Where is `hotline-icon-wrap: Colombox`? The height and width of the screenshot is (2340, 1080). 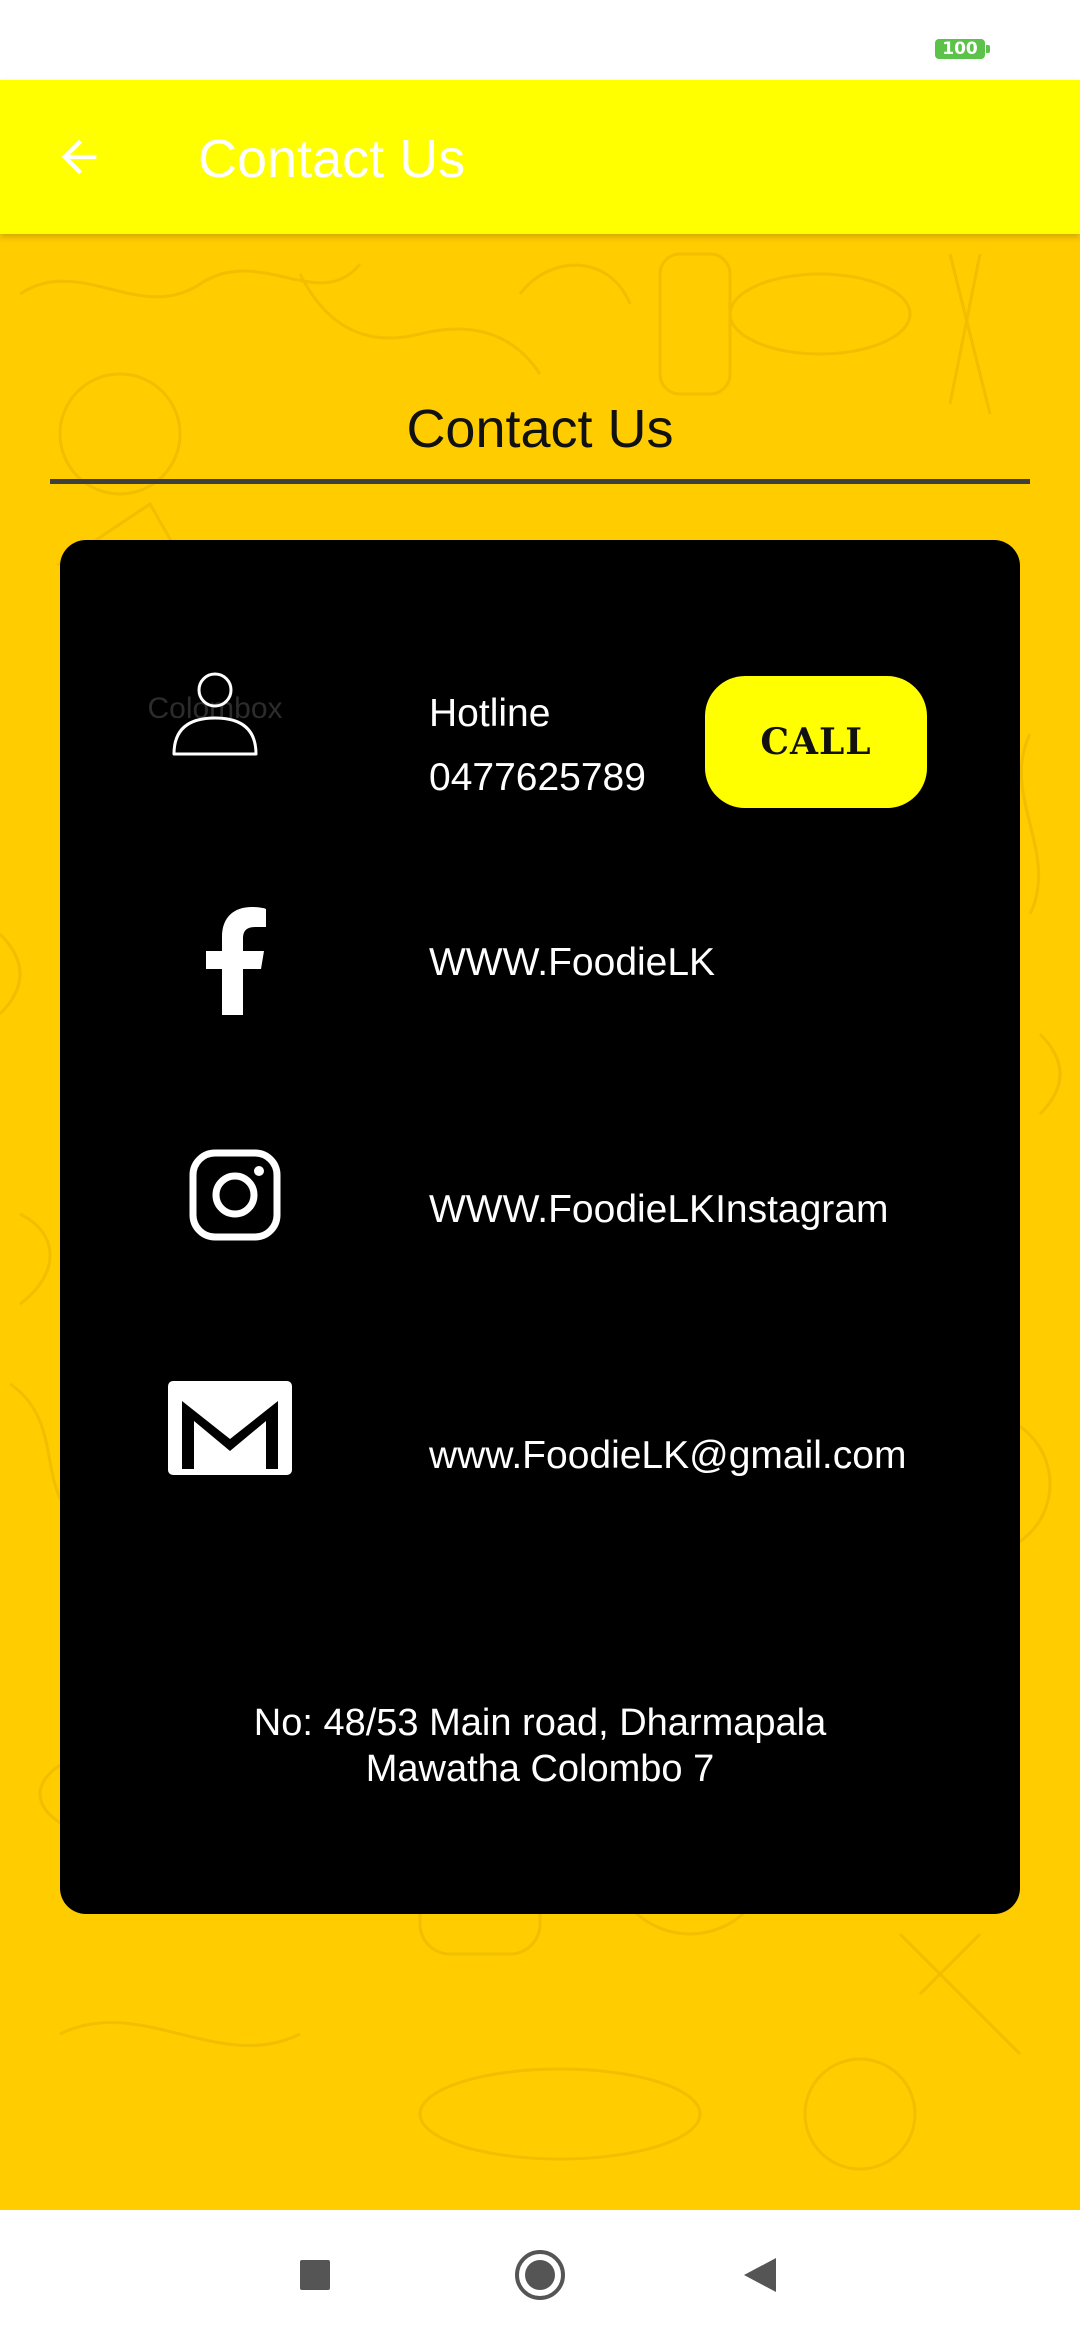 hotline-icon-wrap: Colombox is located at coordinates (215, 715).